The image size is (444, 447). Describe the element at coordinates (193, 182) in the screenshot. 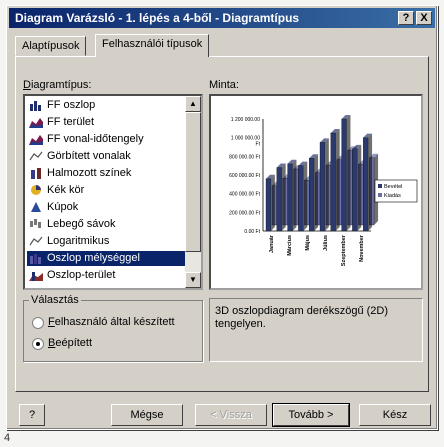

I see `scroll-thumb` at that location.